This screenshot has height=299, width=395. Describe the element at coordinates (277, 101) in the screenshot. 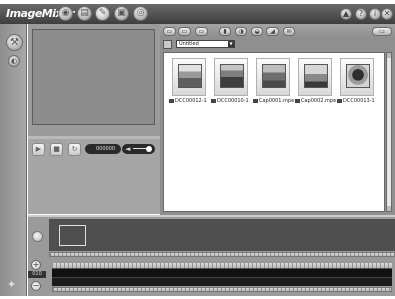

I see `item-label-text: Cap0001.mpe` at that location.